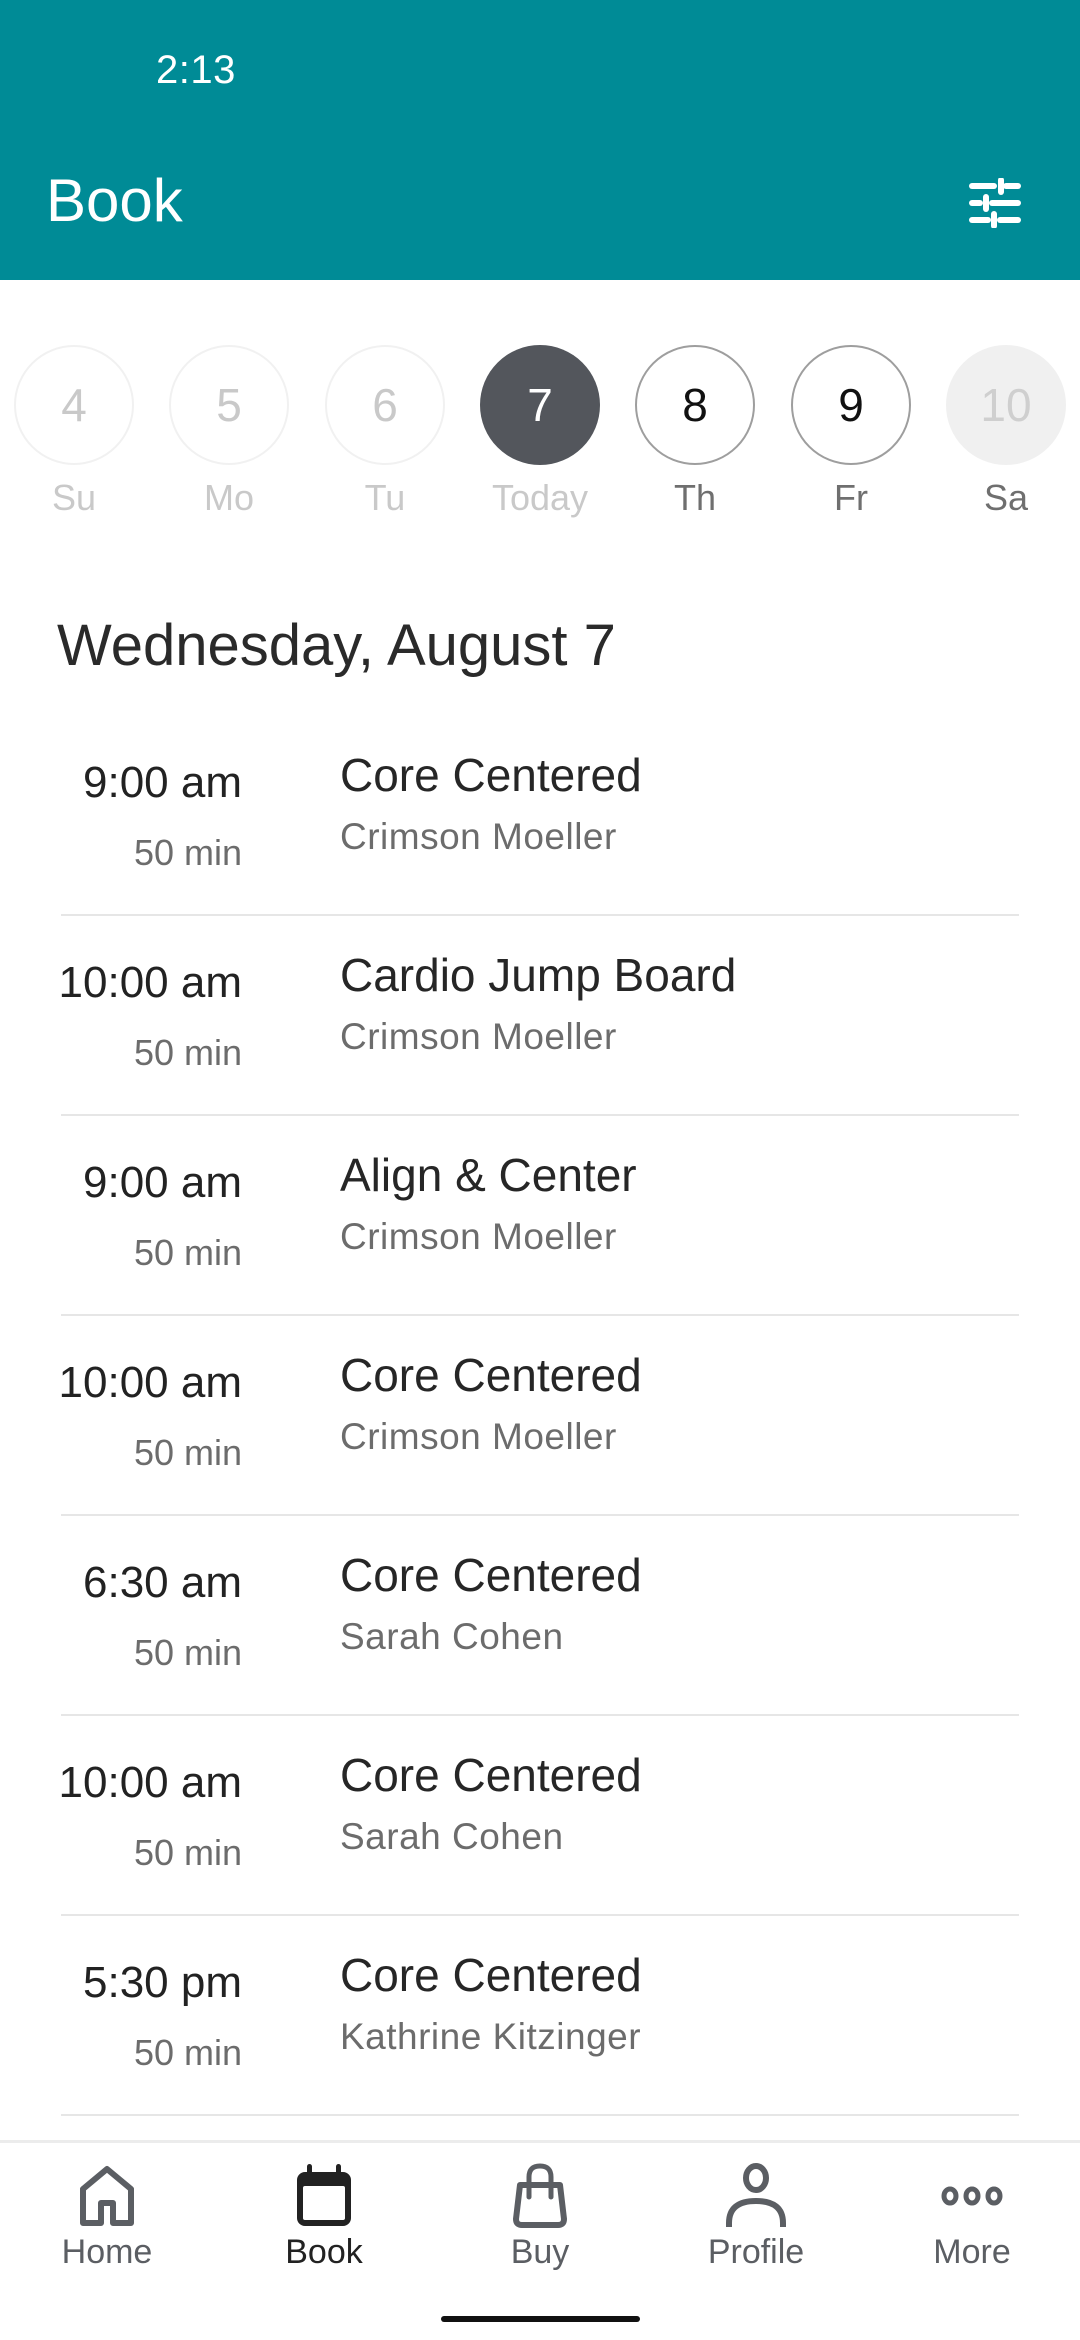  What do you see at coordinates (488, 1175) in the screenshot?
I see `class-name: Align & Center` at bounding box center [488, 1175].